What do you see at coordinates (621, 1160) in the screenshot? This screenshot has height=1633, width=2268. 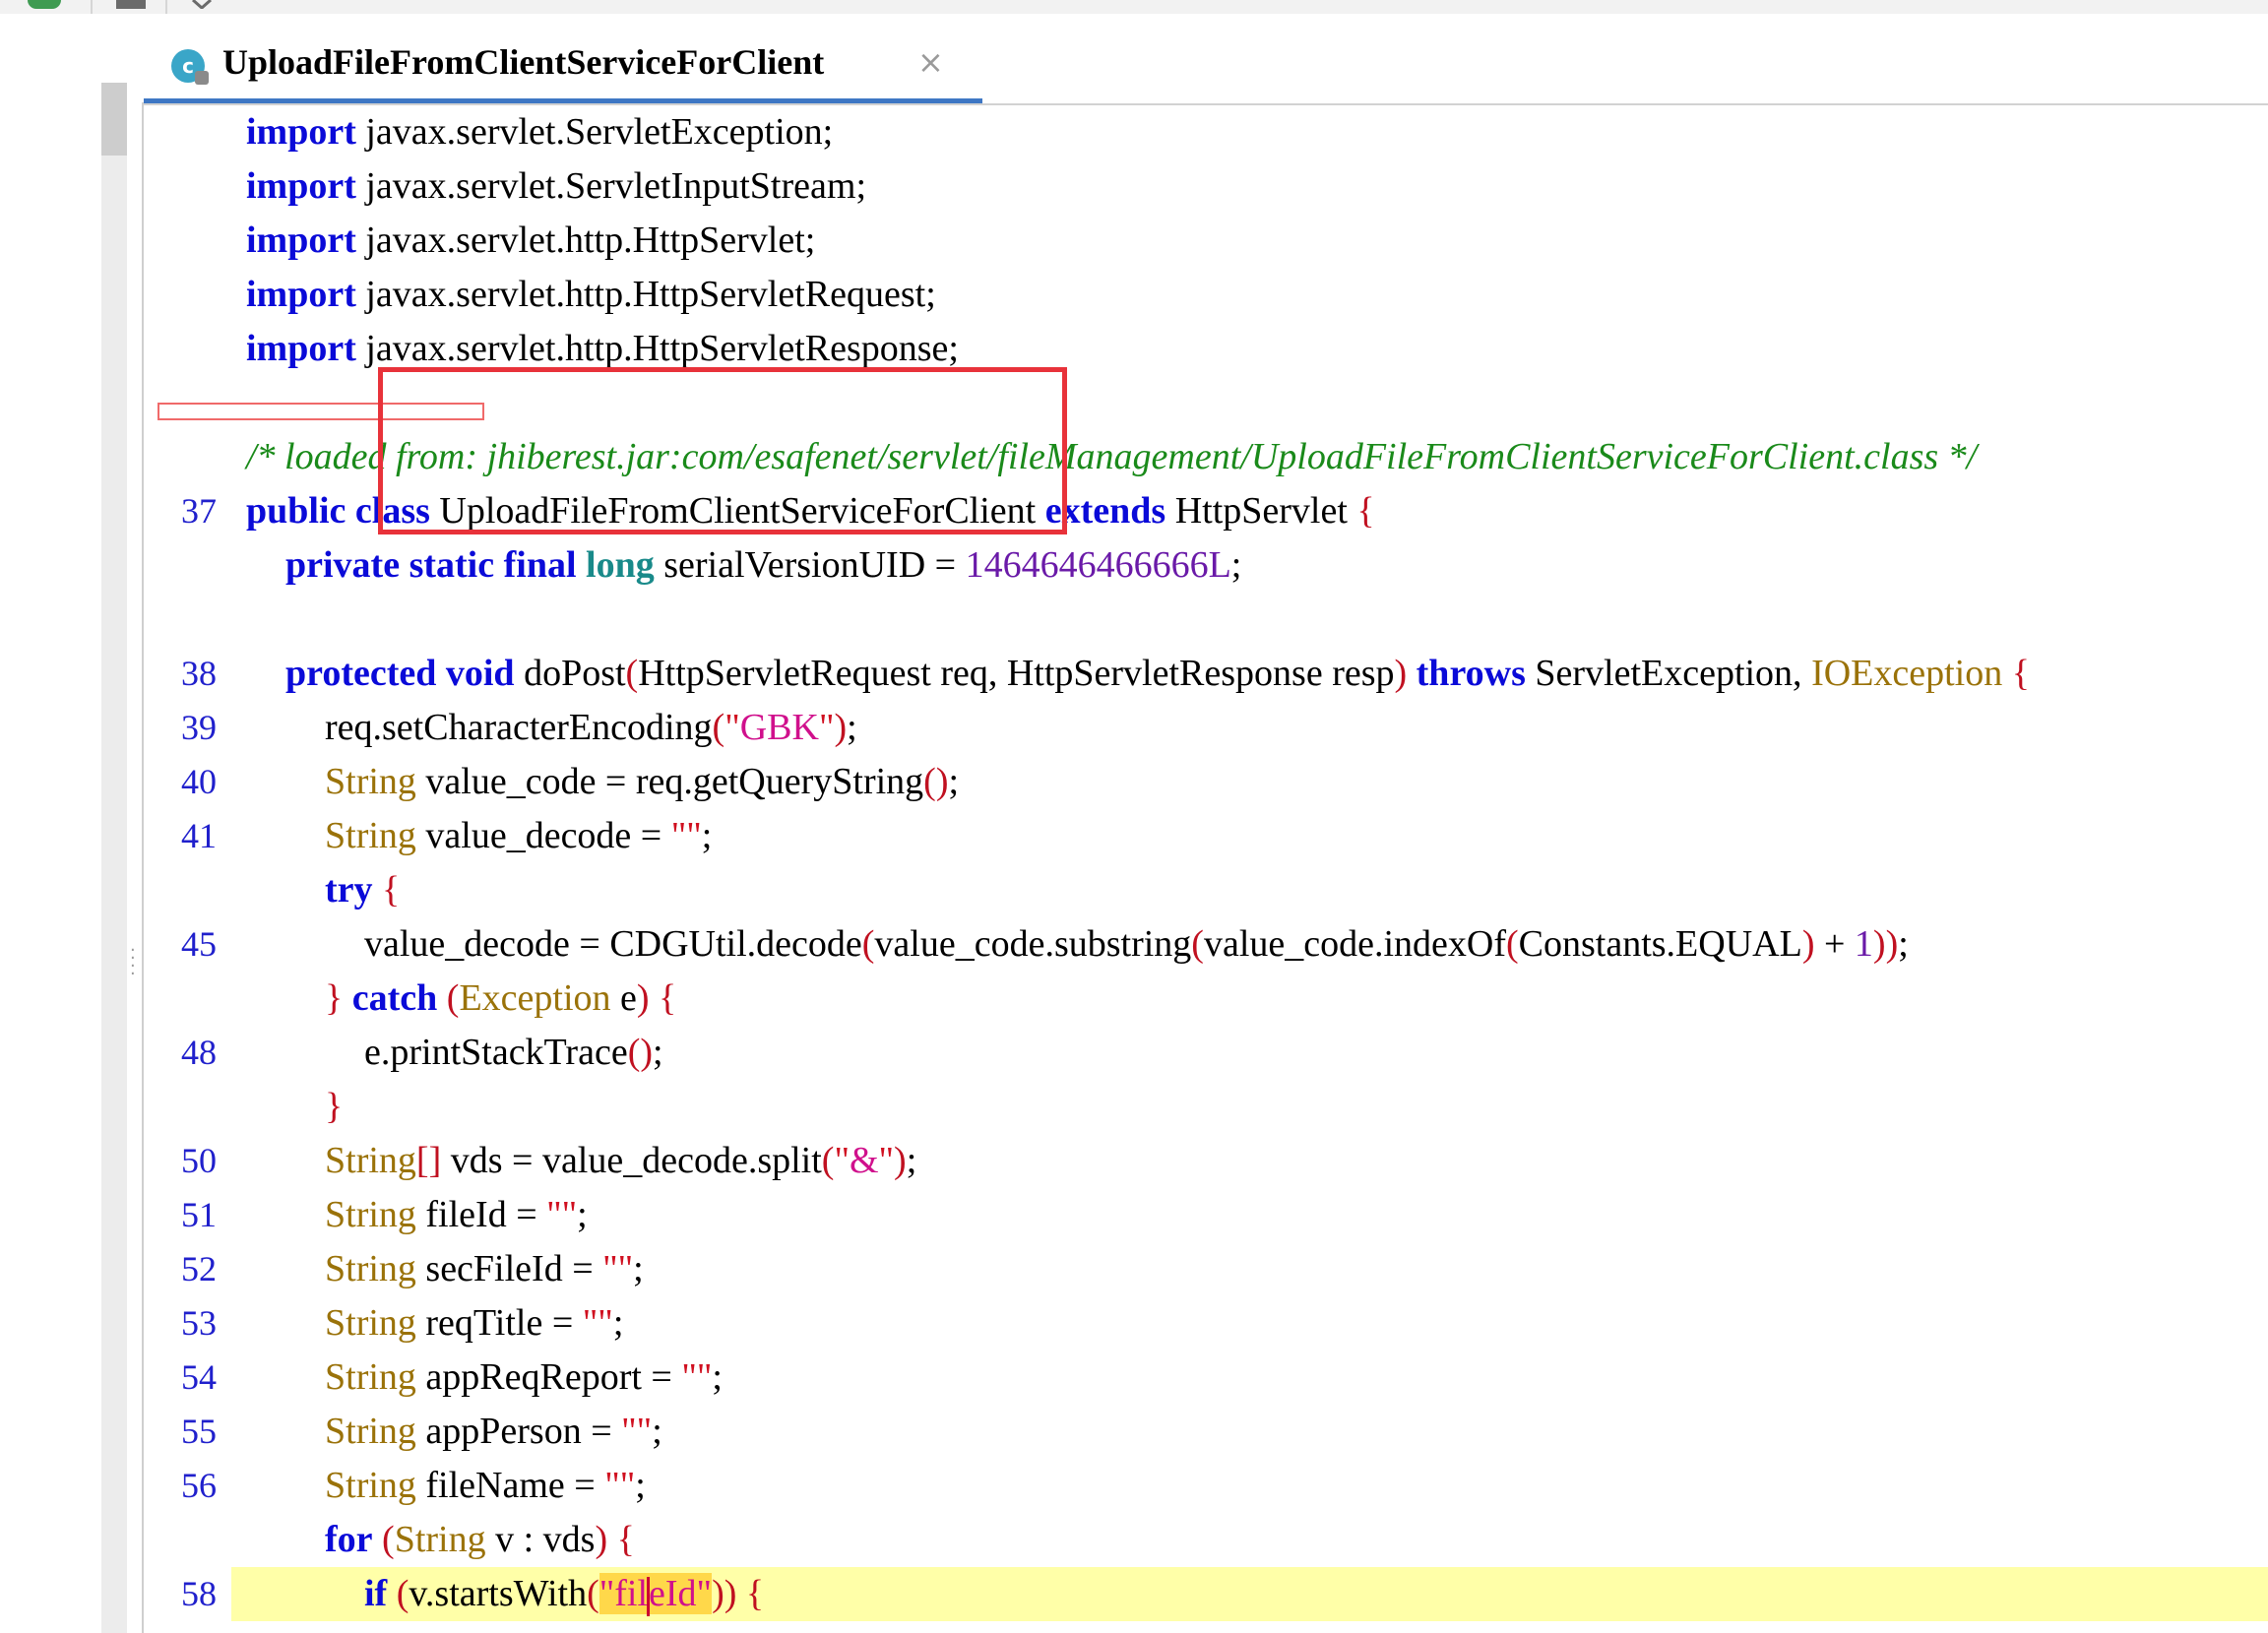 I see `code-text: String[] vds = value_decode.split("&");` at bounding box center [621, 1160].